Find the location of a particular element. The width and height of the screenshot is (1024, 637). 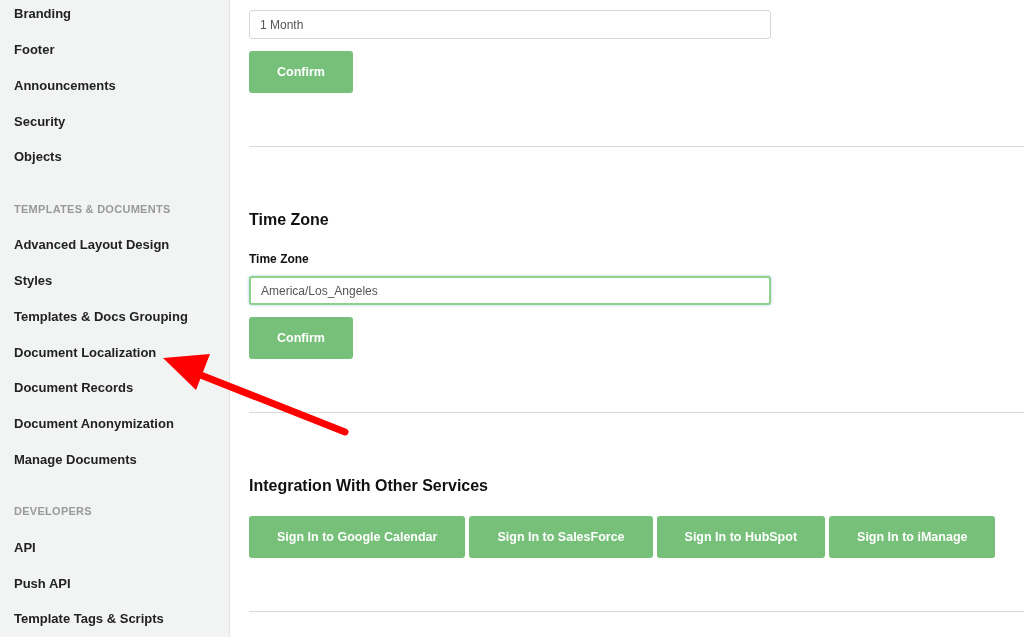

sidebar-section-header: DEVELOPERS is located at coordinates (53, 512).